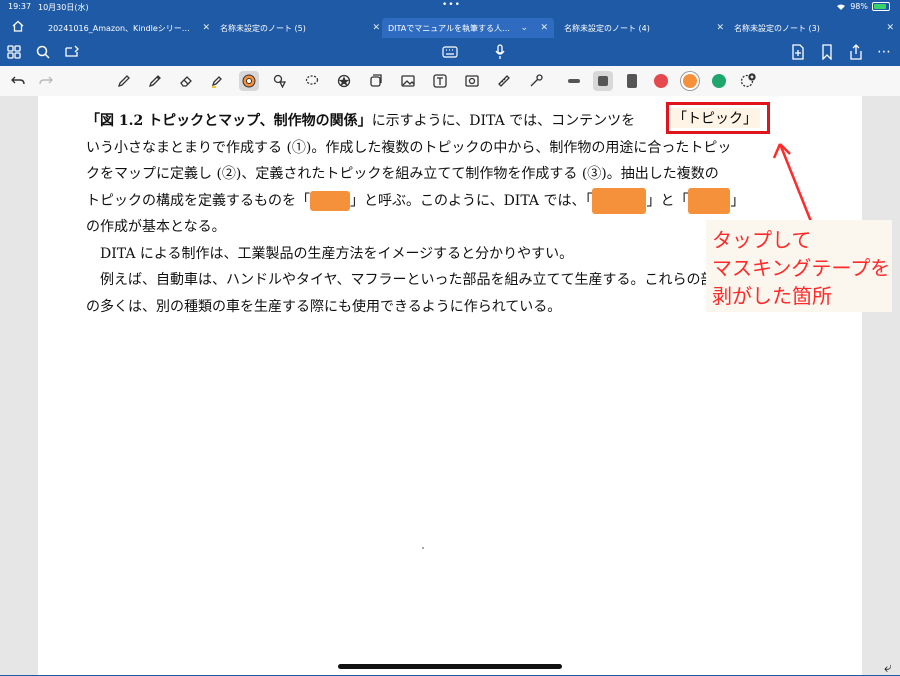 The image size is (900, 676). What do you see at coordinates (810, 28) in the screenshot?
I see `tab-untitled-note-3: 名称未設定のノート (3) ✕` at bounding box center [810, 28].